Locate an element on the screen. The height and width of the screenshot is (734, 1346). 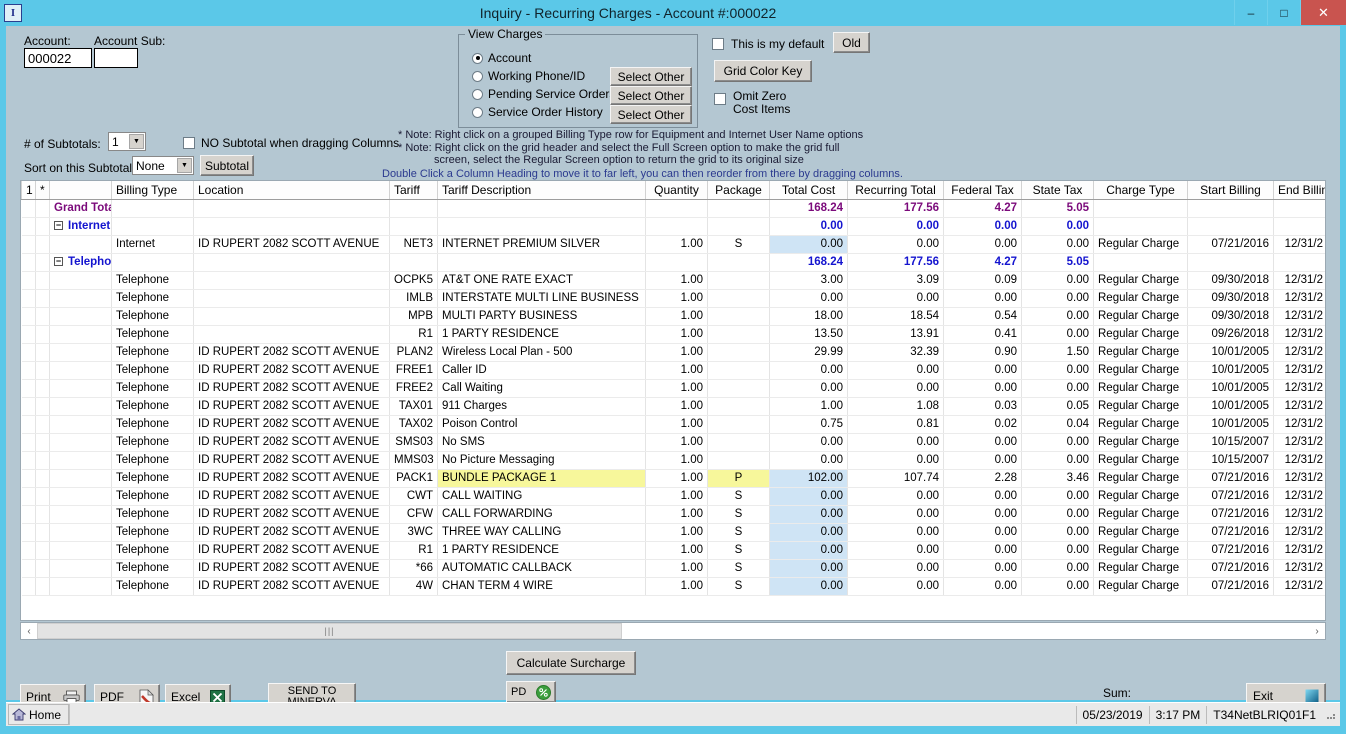
close-icon: ✕ is located at coordinates (1323, 12).